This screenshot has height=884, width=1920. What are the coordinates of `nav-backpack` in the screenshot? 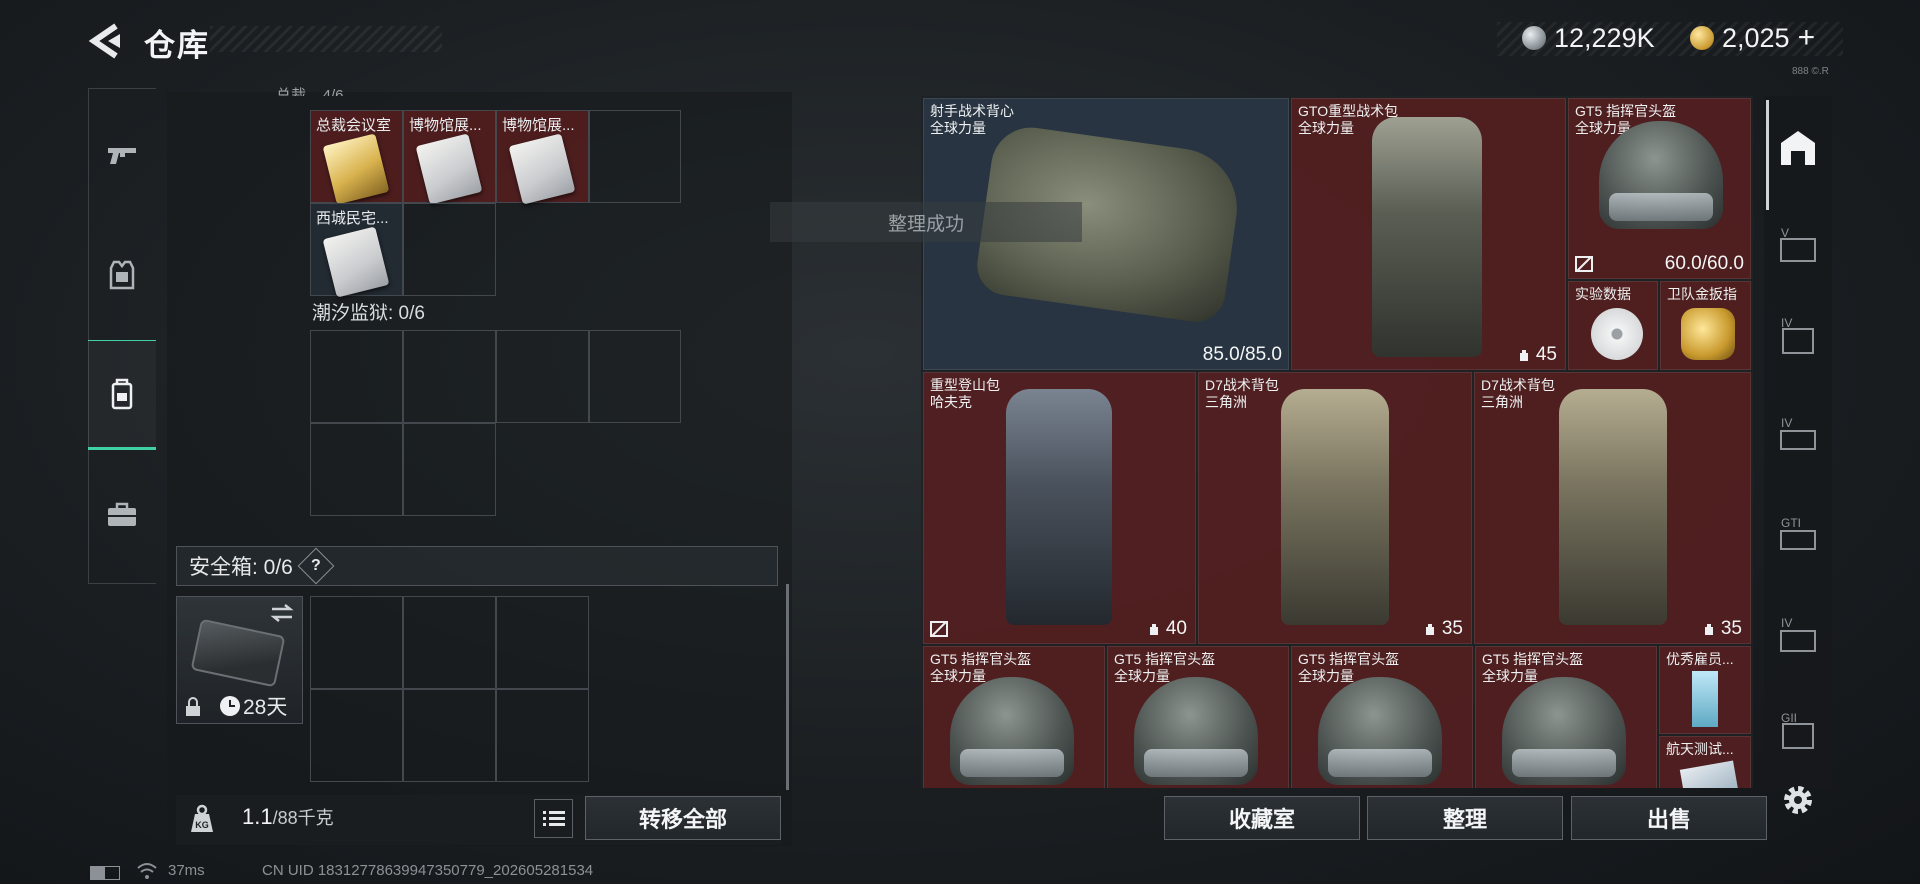 It's located at (122, 395).